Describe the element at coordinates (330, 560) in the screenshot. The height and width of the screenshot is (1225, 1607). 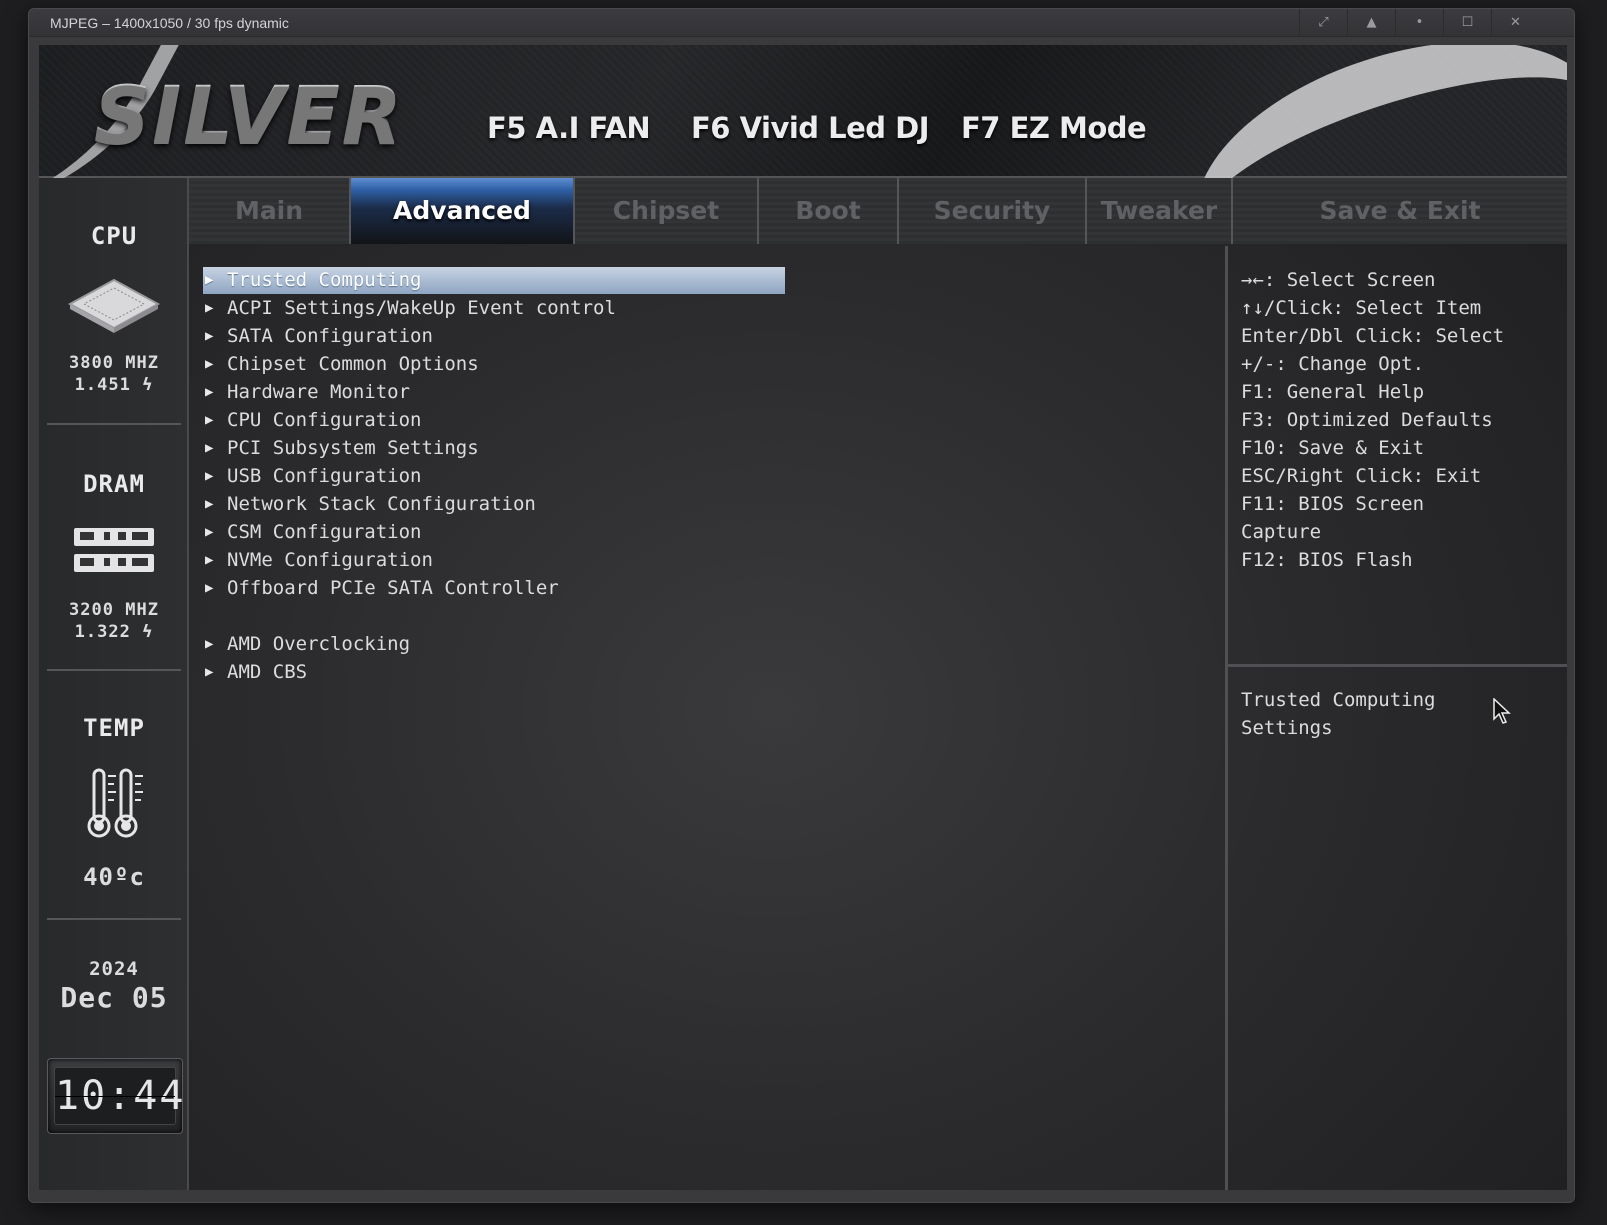
I see `menu-item-label: NVMe Configuration` at that location.